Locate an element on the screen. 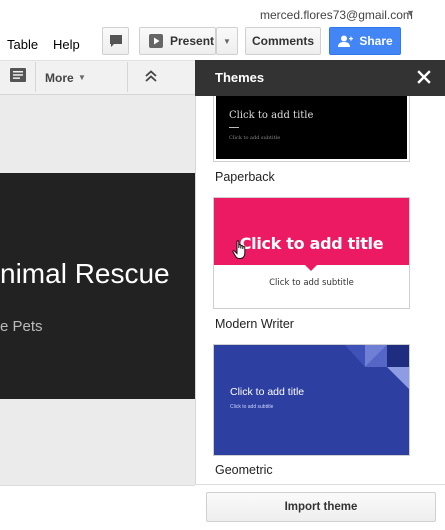 The height and width of the screenshot is (530, 445). theme-preview-background is located at coordinates (311, 127).